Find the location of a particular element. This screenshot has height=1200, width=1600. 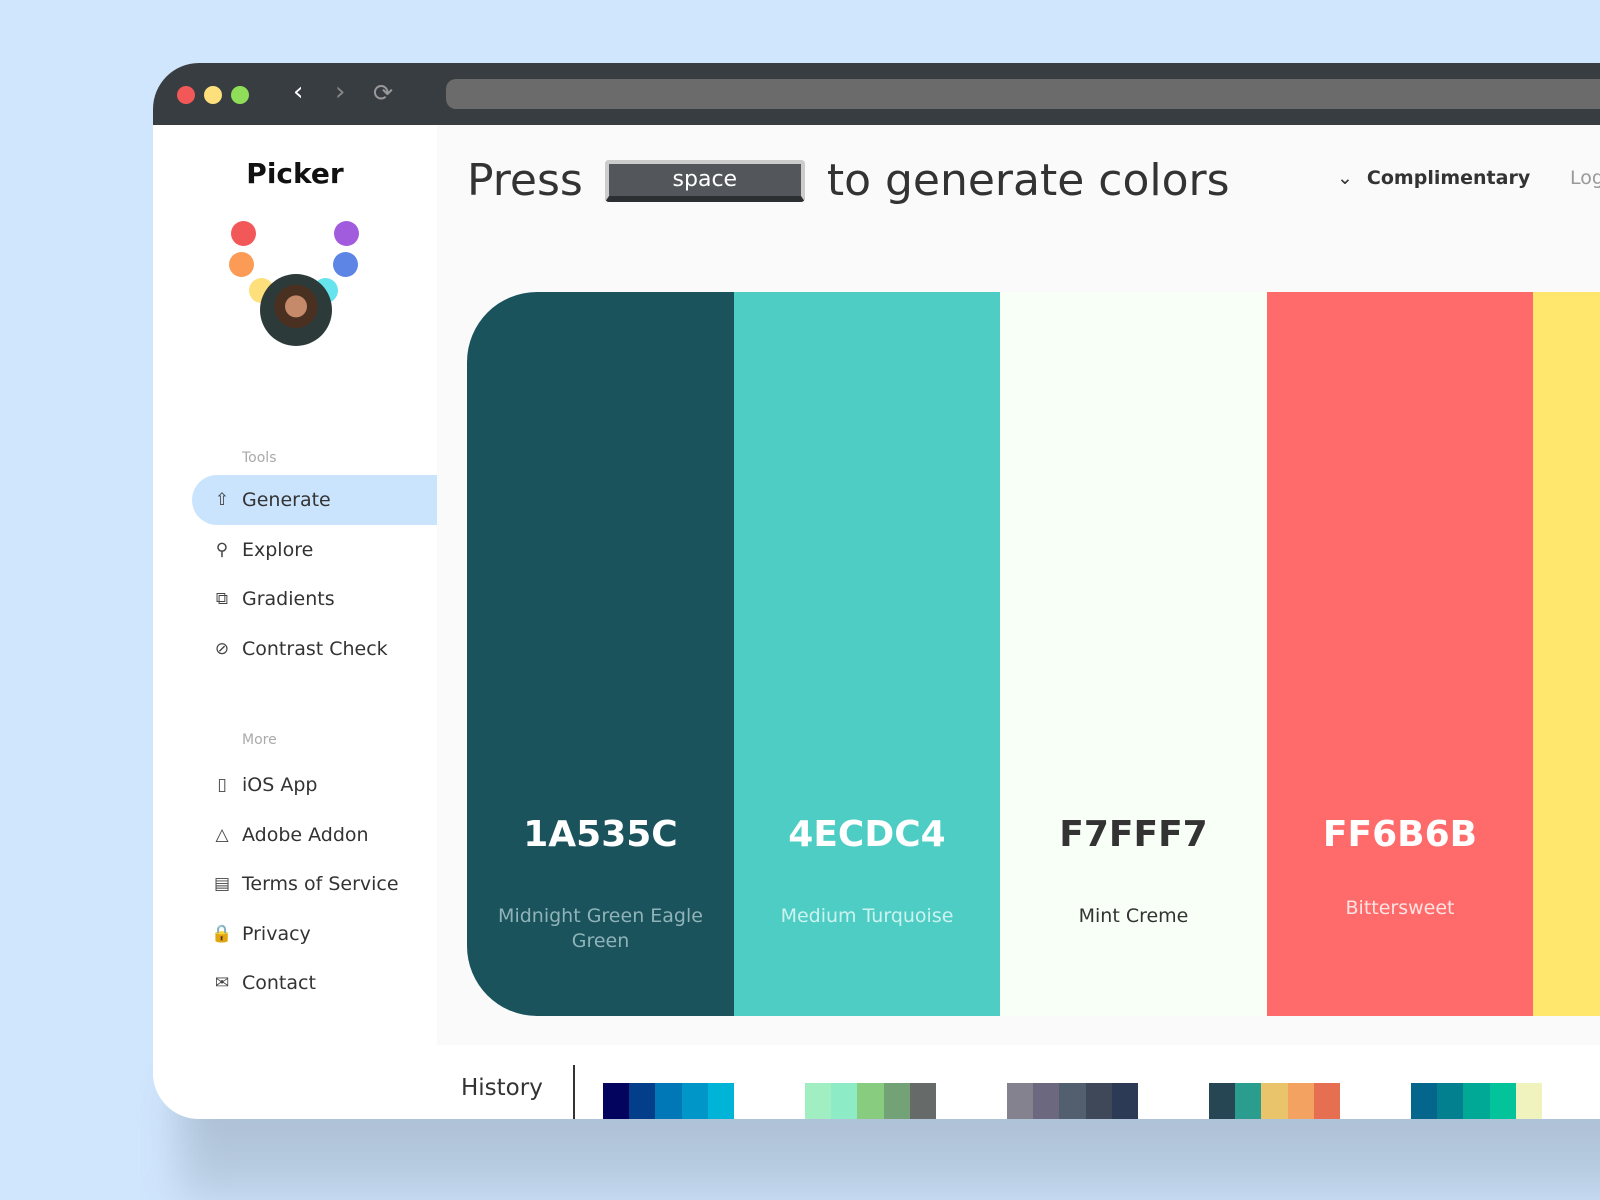

sidebar-item-label: Generate is located at coordinates (286, 500).